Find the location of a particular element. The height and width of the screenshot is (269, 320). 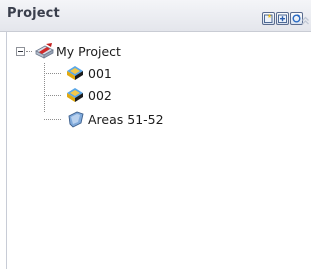

tree-node-label: 002 is located at coordinates (100, 95).